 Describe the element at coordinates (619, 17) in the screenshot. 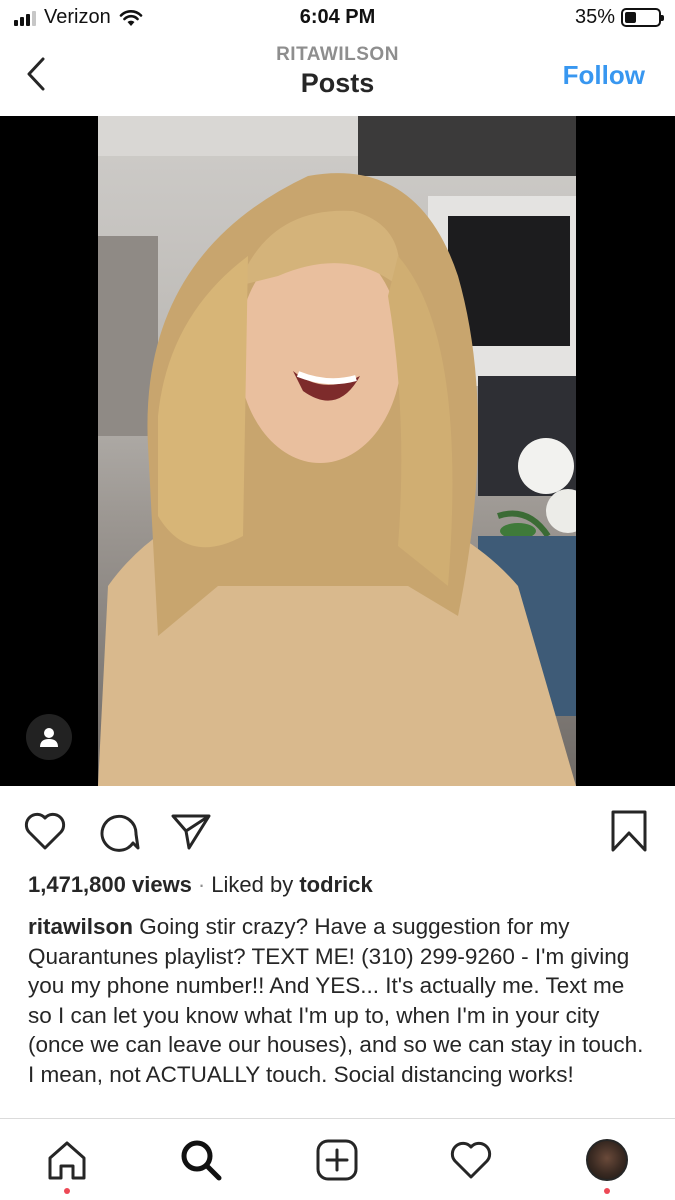

I see `status-right: 35%` at that location.